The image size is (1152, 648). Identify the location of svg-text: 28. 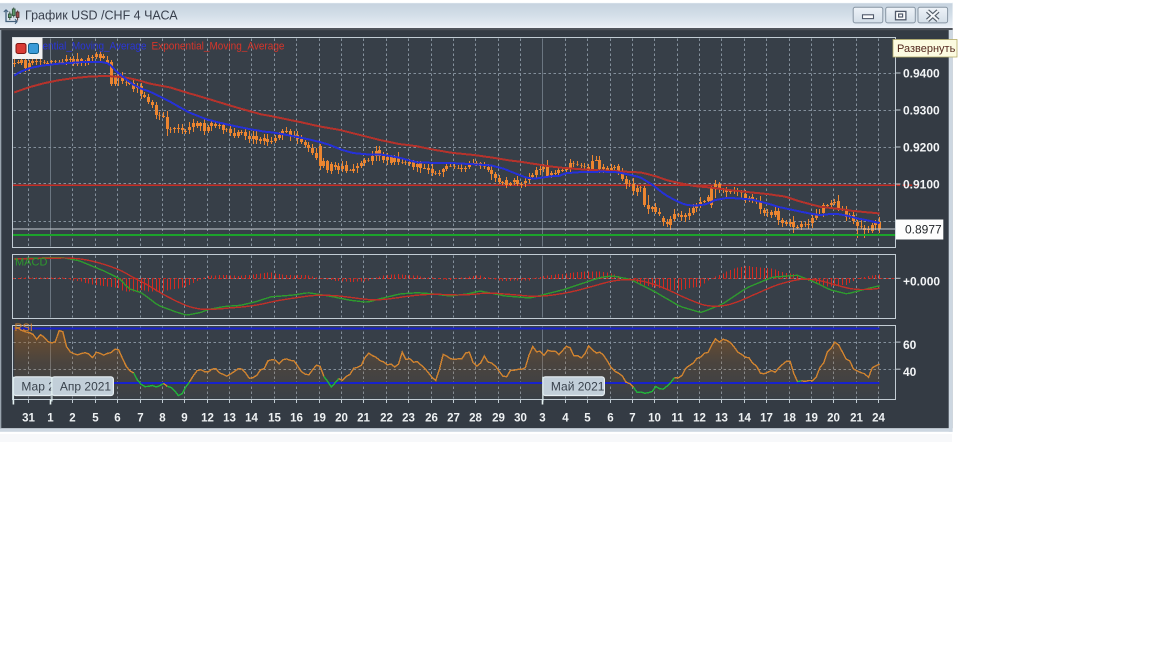
(475, 419).